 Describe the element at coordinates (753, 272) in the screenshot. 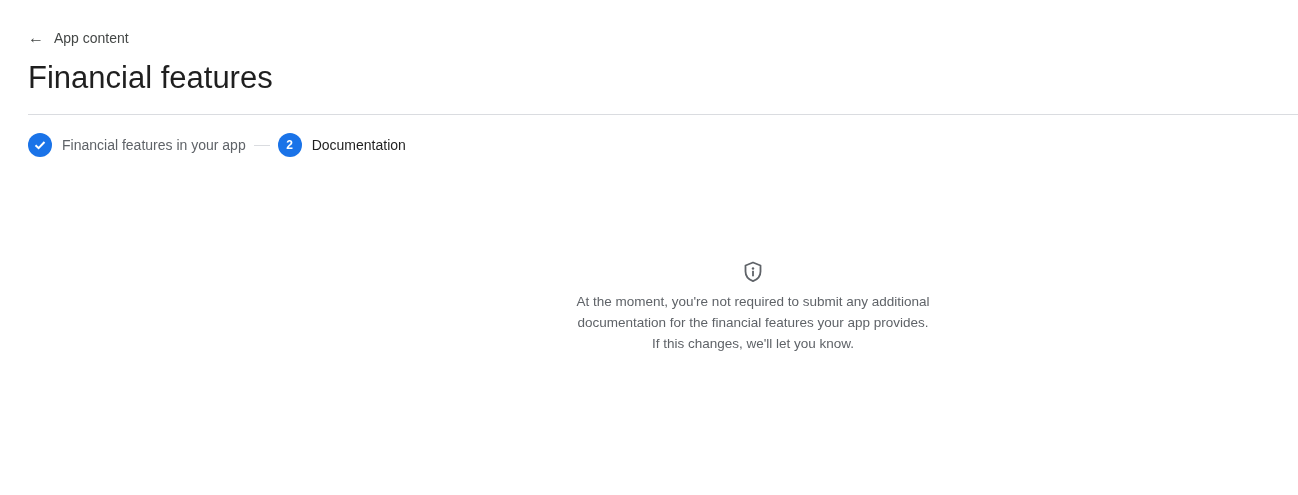

I see `shield-info-icon` at that location.